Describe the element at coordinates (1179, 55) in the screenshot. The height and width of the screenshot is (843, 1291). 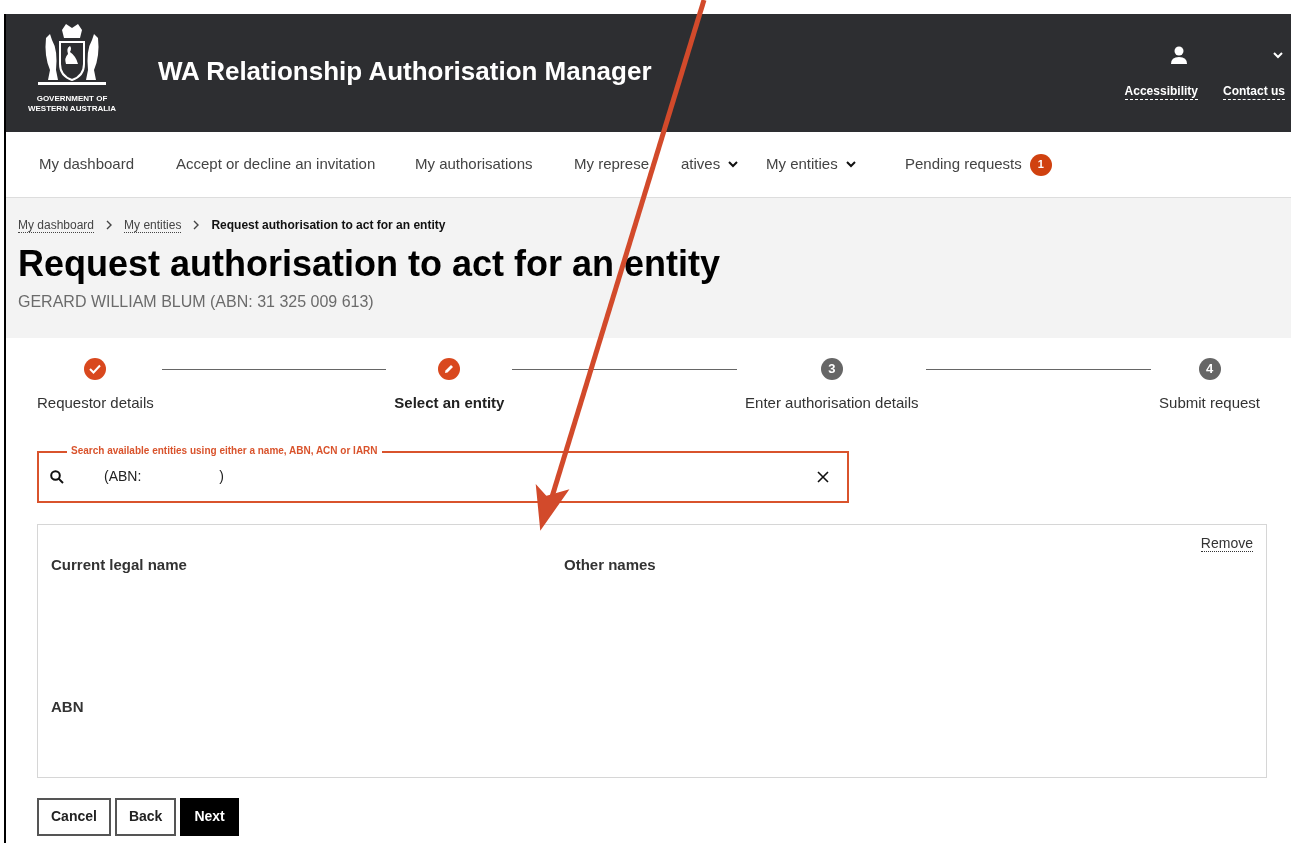
I see `user-icon` at that location.